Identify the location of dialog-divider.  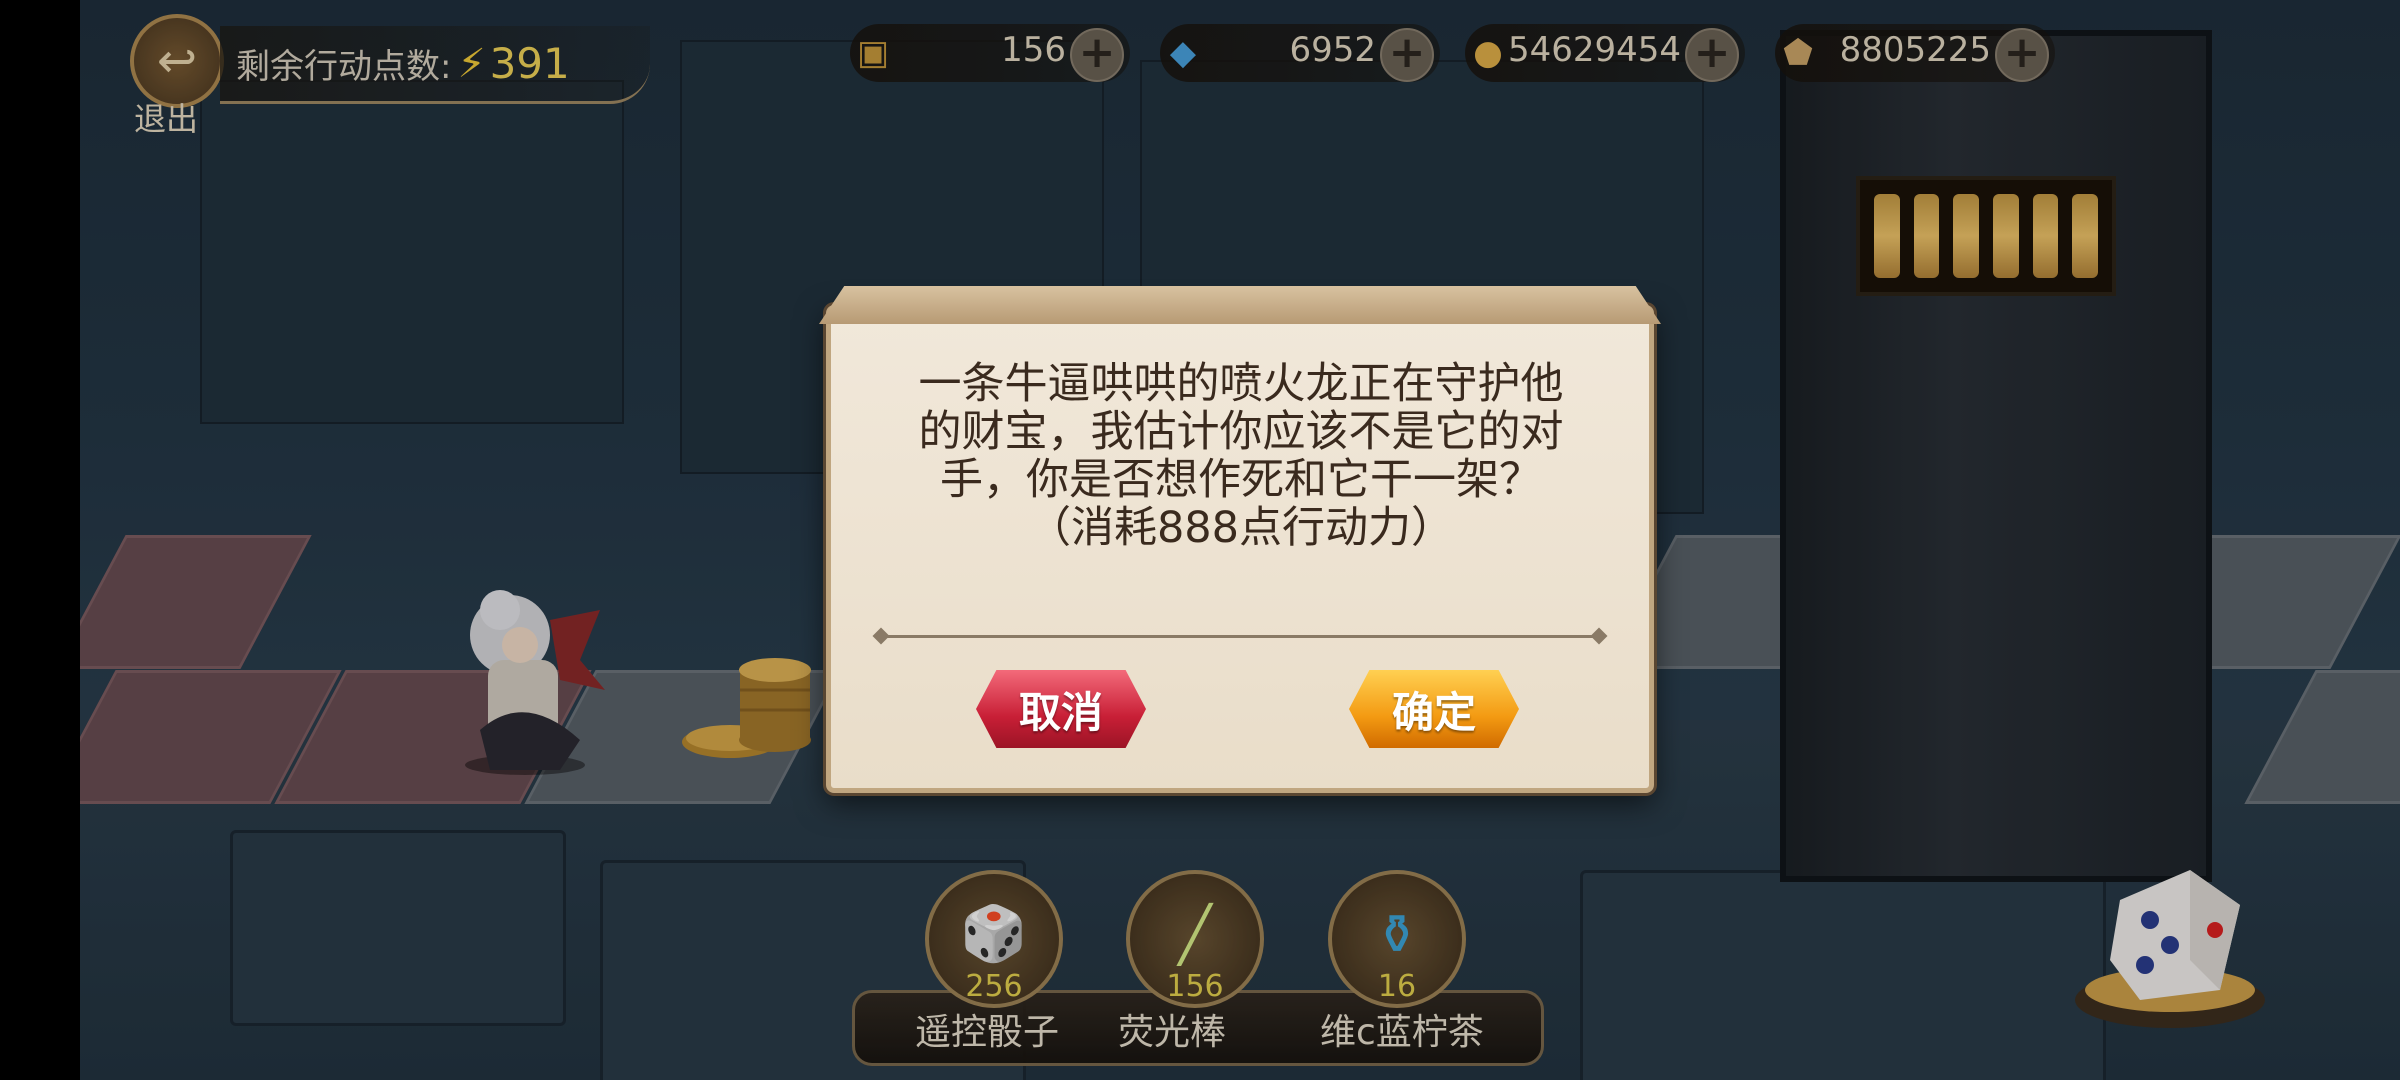
(1240, 636).